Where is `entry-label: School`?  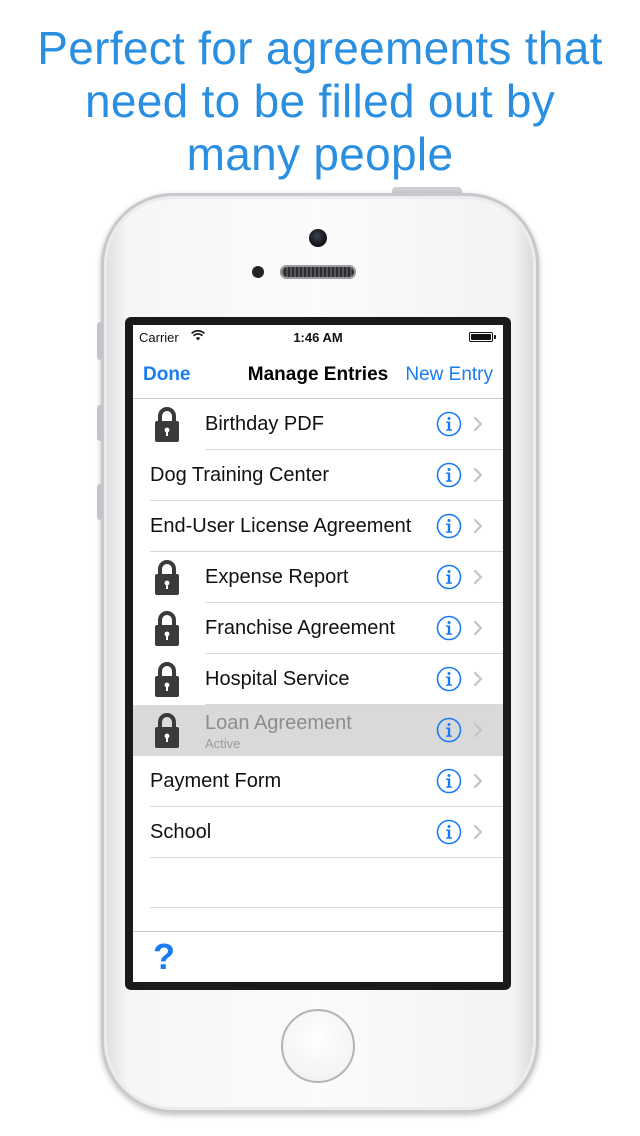
entry-label: School is located at coordinates (181, 832).